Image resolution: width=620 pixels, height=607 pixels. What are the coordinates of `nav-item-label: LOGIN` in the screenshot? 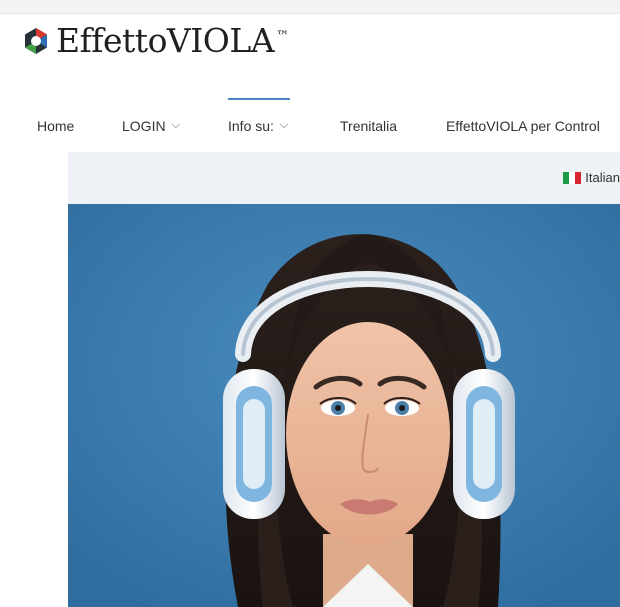 It's located at (144, 126).